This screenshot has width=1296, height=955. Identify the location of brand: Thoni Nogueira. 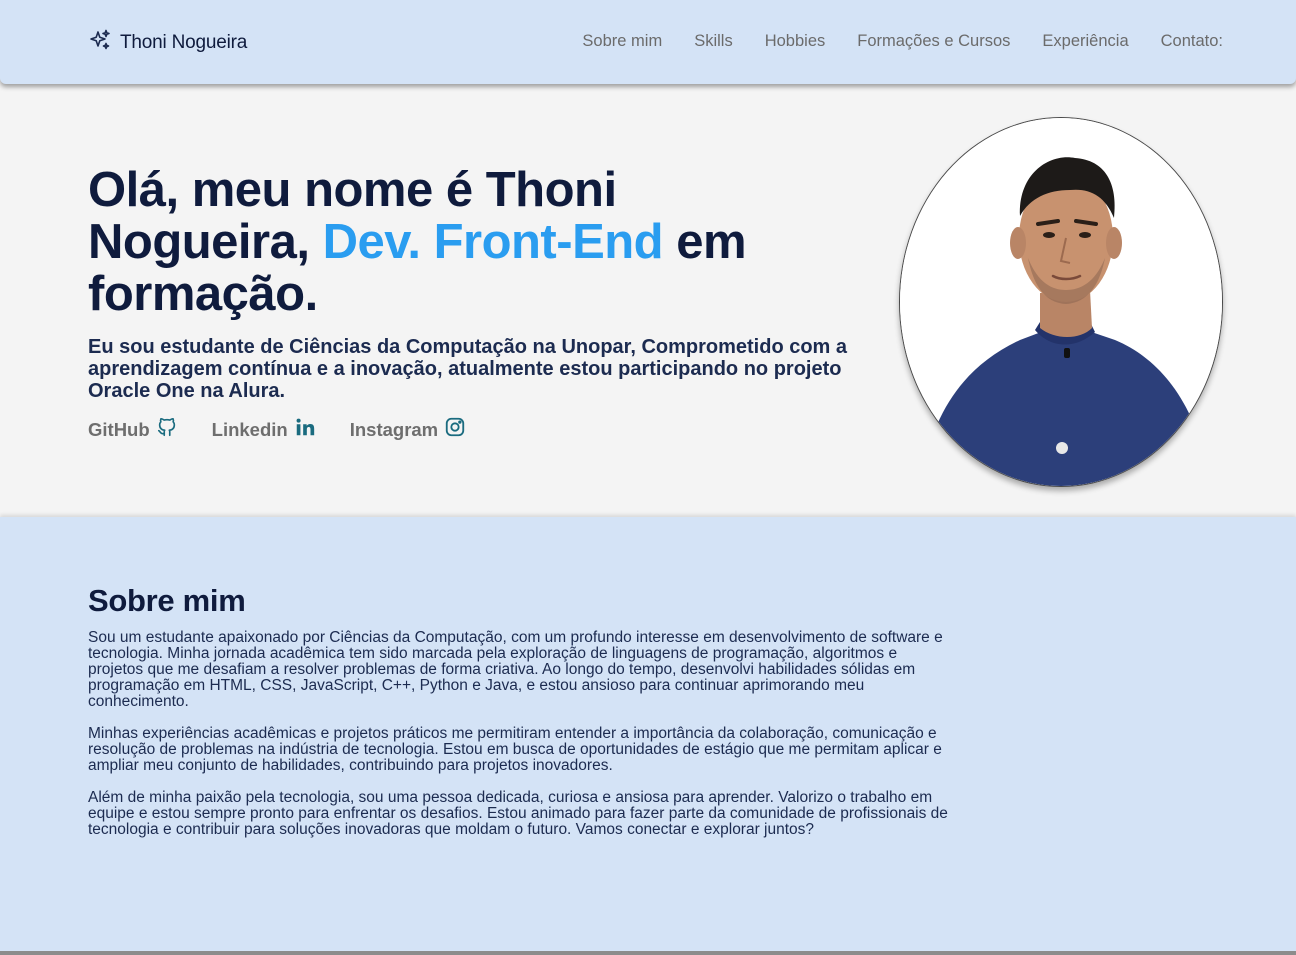
(168, 43).